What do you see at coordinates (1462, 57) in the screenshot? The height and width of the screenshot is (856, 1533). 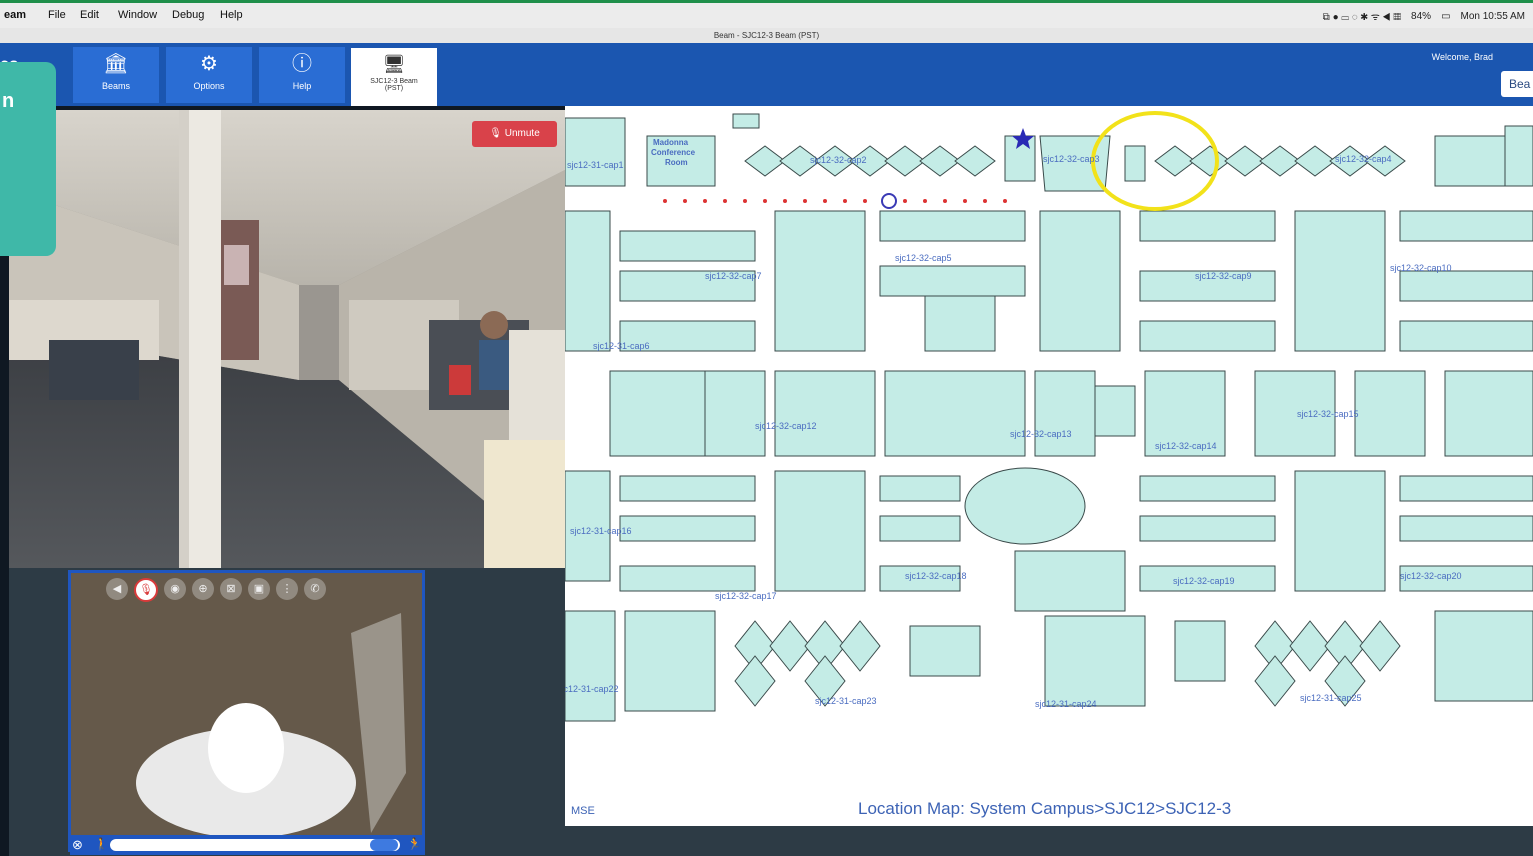 I see `welcome-text: Welcome, Brad` at bounding box center [1462, 57].